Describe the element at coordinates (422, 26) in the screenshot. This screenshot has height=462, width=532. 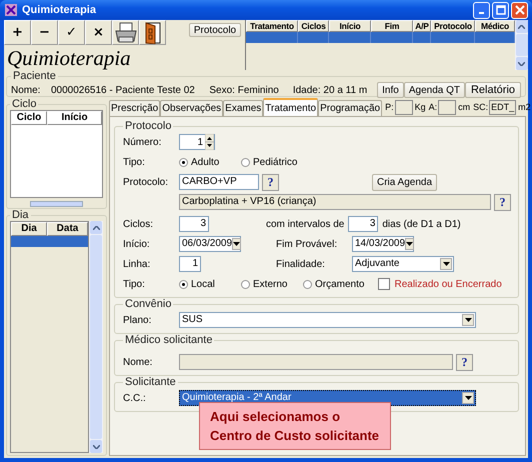
I see `column-header: A/P` at that location.